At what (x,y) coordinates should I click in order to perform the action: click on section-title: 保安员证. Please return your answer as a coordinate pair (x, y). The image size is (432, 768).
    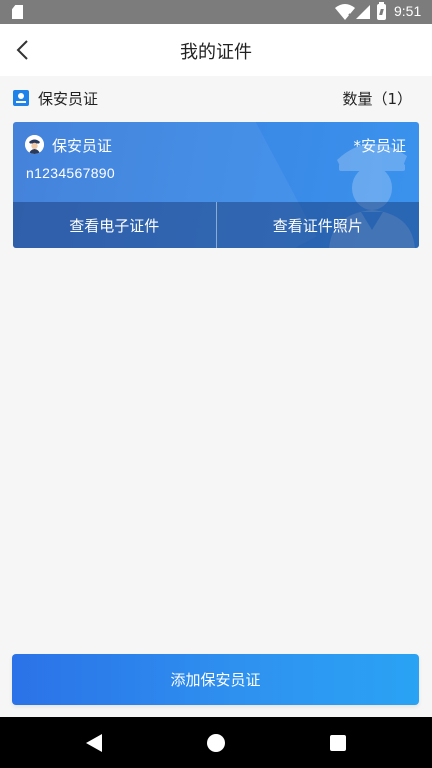
    Looking at the image, I should click on (68, 99).